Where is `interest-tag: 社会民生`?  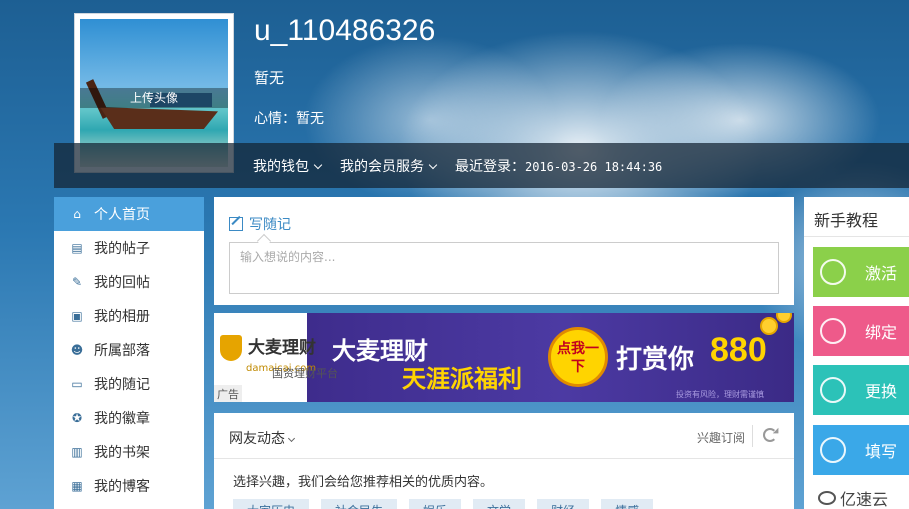 interest-tag: 社会民生 is located at coordinates (359, 504).